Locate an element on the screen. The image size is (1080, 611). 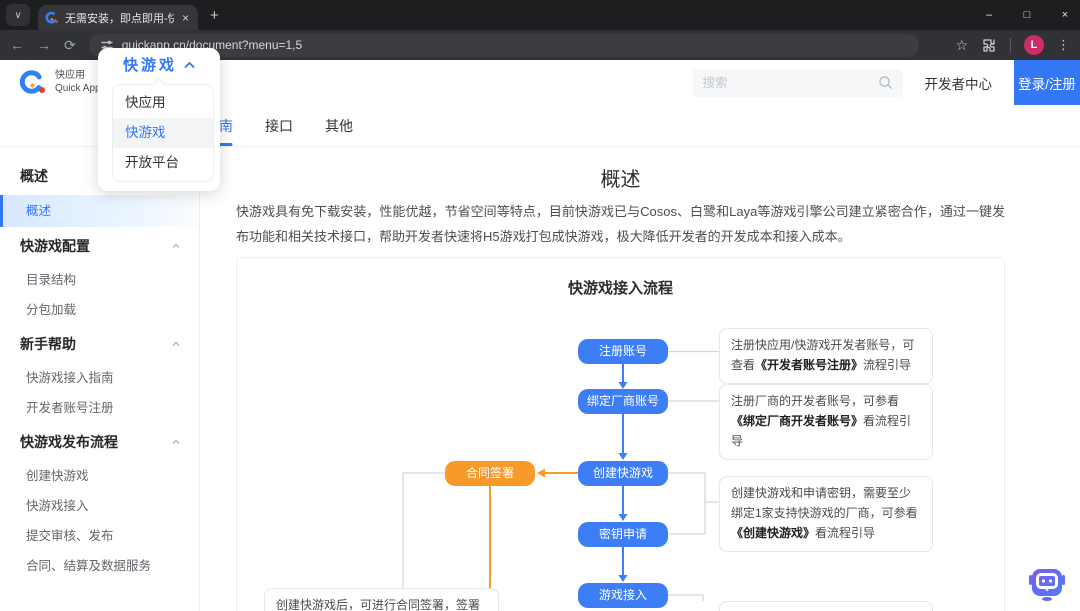
tab-close-icon: × is located at coordinates (185, 18).